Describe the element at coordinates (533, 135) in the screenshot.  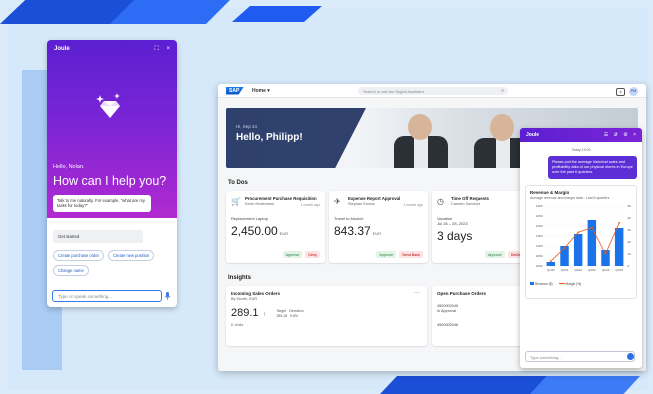
I see `joule-chat-title: Joule` at that location.